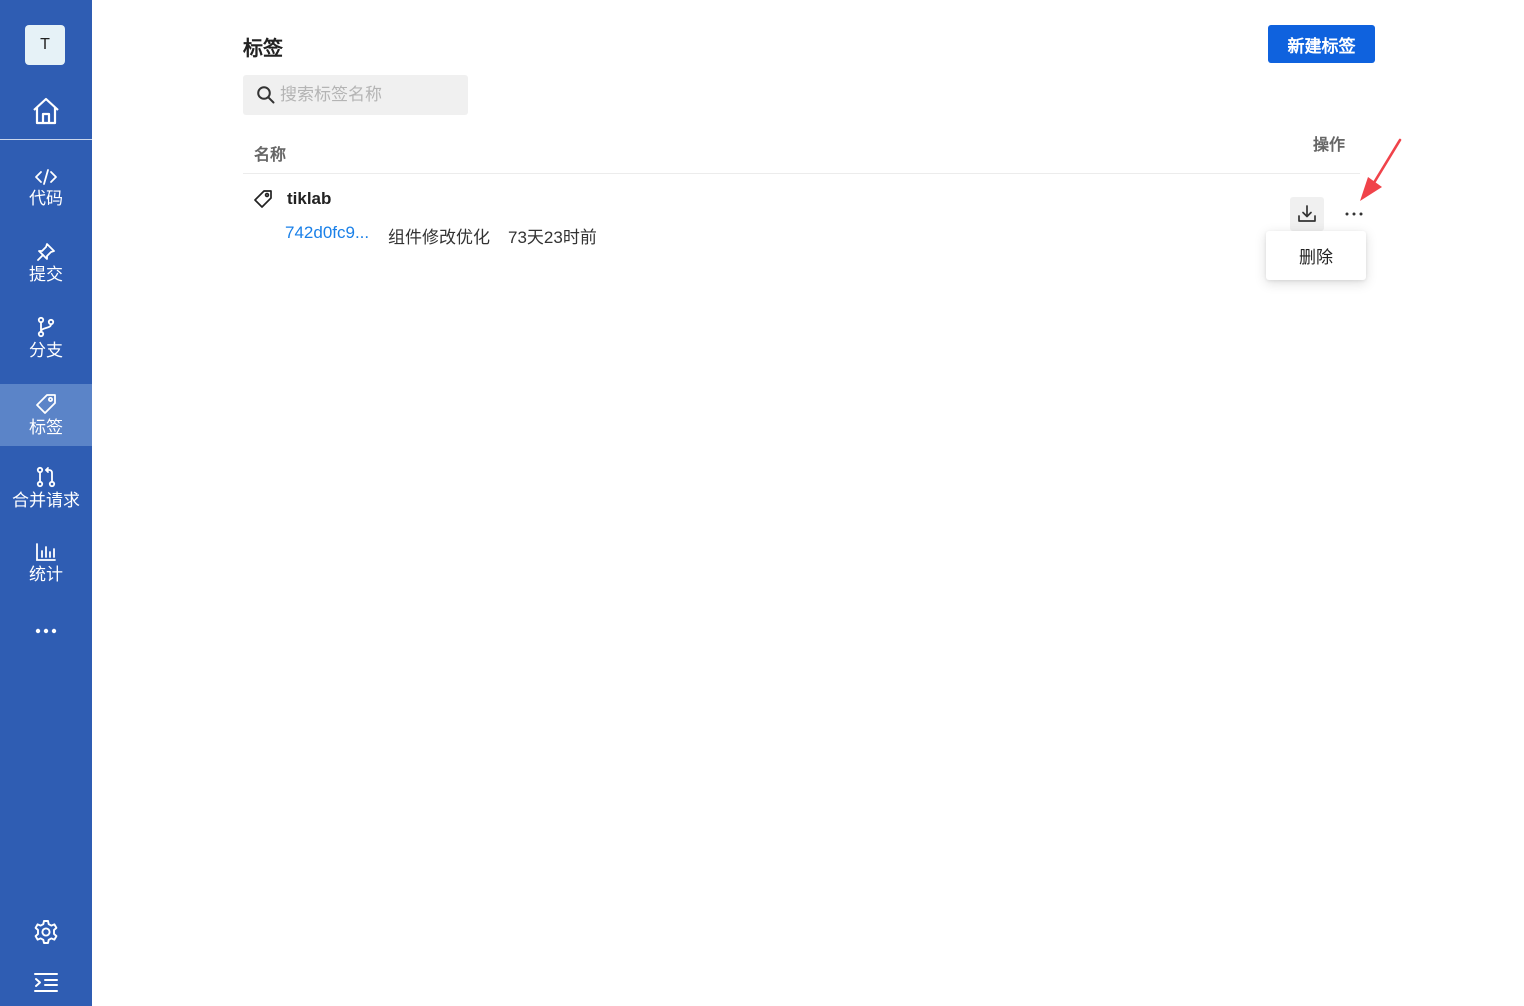 The width and height of the screenshot is (1524, 1006). I want to click on sidebar-item-code: 代码, so click(46, 188).